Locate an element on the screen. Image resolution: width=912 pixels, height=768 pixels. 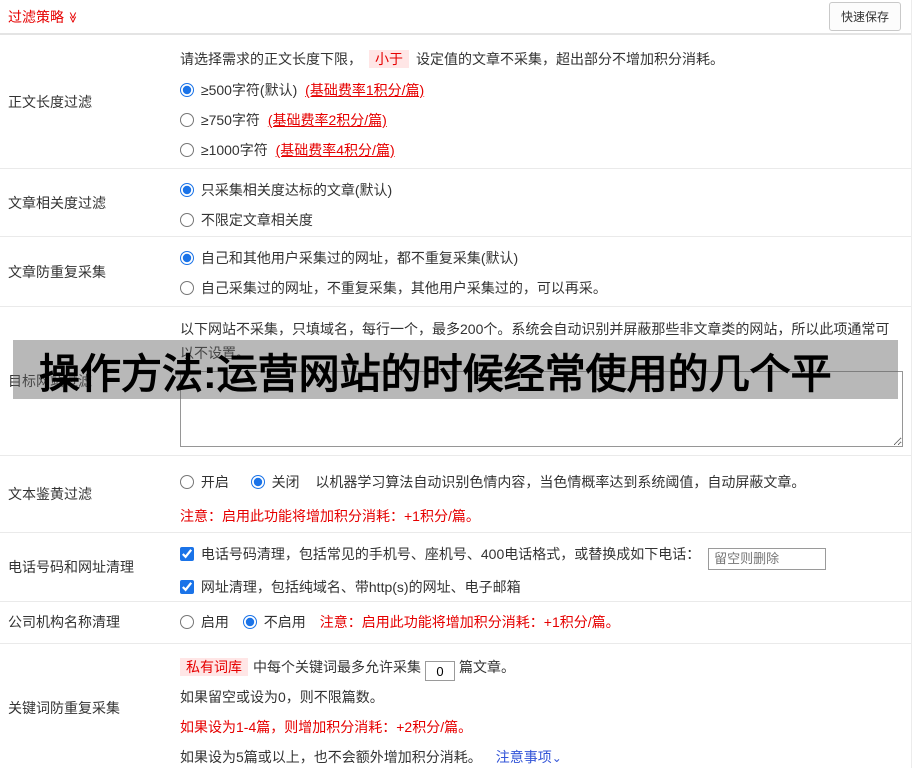
keyword-line1-mid: 中每个关键词最多允许采集 is located at coordinates (337, 666).